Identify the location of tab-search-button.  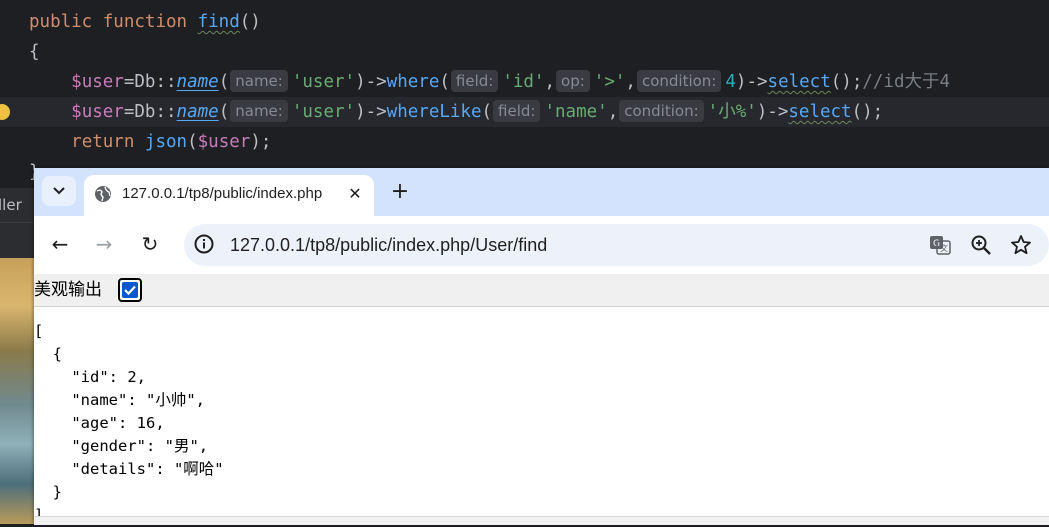
(59, 191).